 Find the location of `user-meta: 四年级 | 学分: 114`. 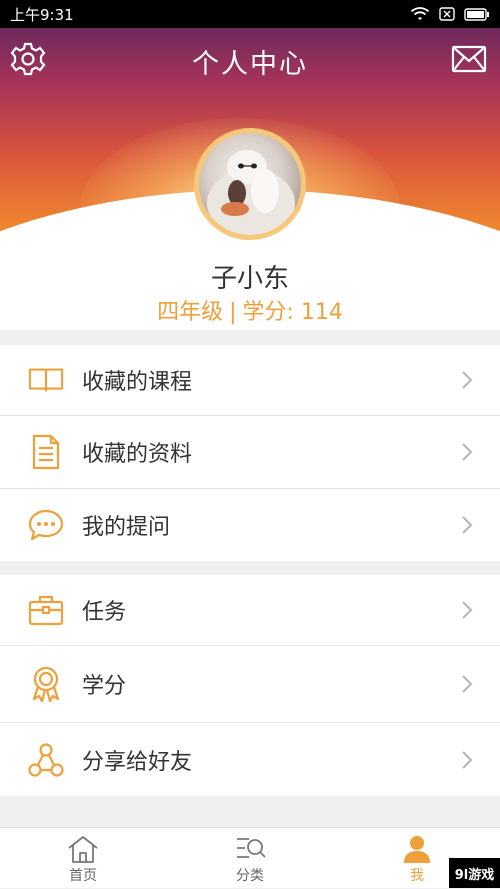

user-meta: 四年级 | 学分: 114 is located at coordinates (250, 310).